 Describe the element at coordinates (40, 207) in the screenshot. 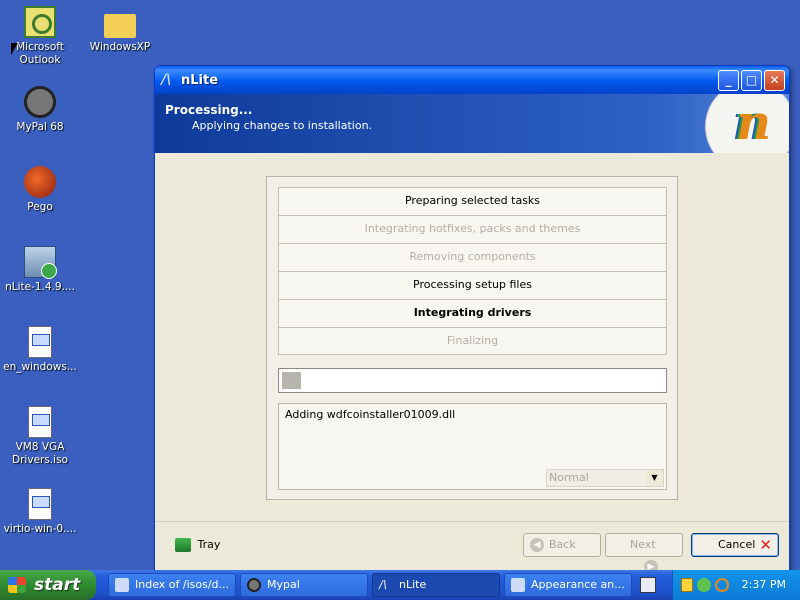

I see `desktop-icon-label: Pego` at that location.